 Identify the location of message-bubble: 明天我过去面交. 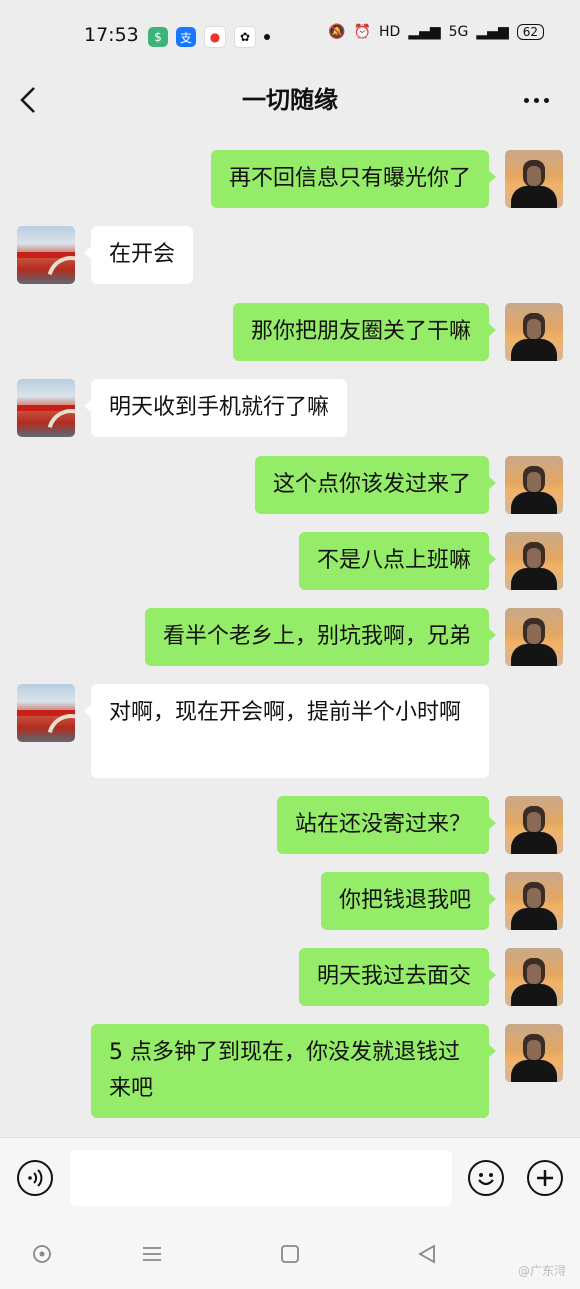
(393, 977).